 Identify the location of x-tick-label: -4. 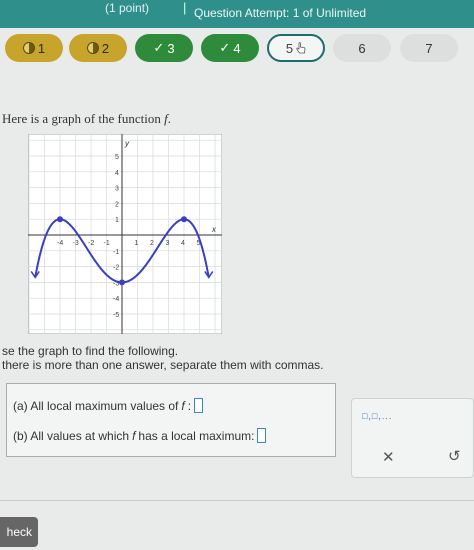
(60, 243).